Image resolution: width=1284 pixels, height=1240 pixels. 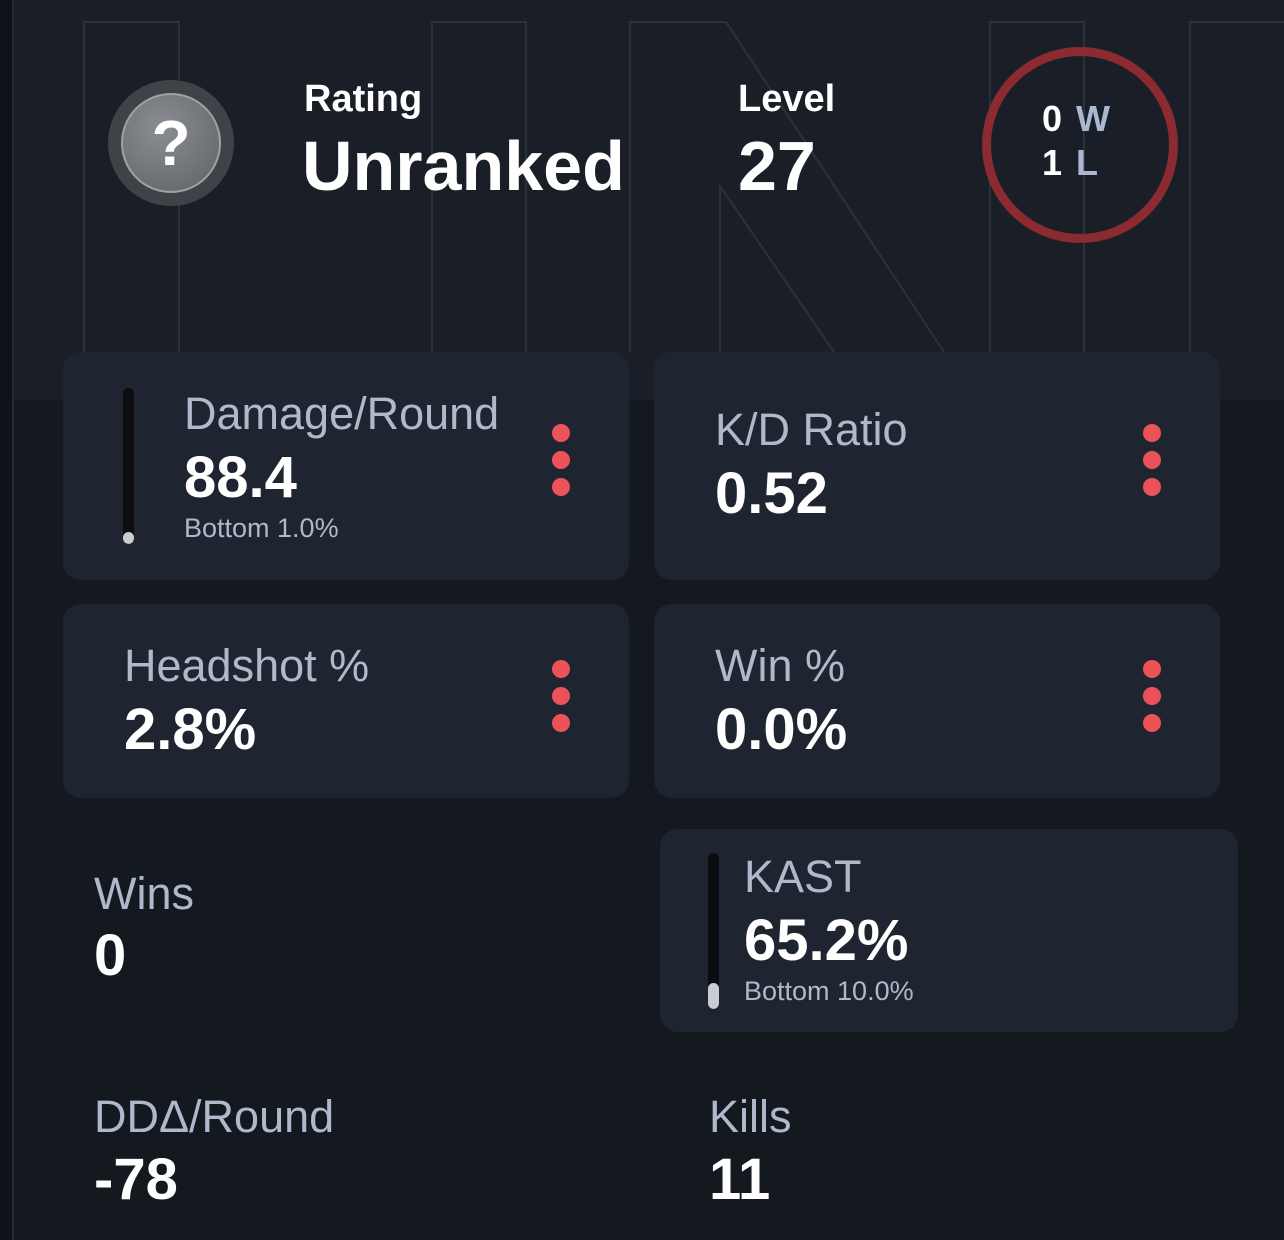 I want to click on dda-round-value: -78, so click(x=136, y=1179).